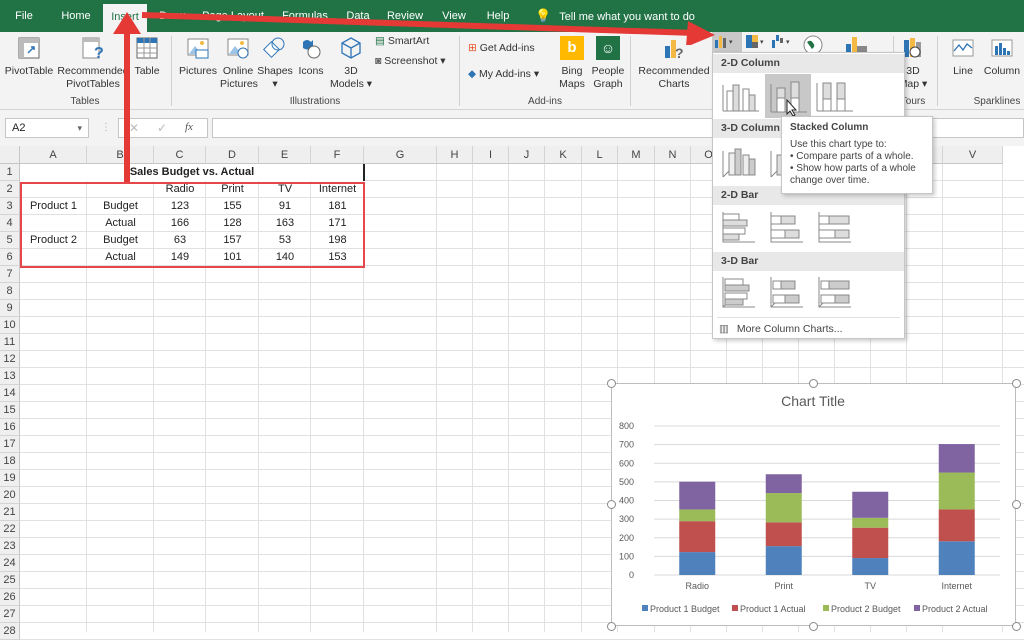 The image size is (1024, 640). What do you see at coordinates (870, 522) in the screenshot?
I see `bar-product-2-budget-tv` at bounding box center [870, 522].